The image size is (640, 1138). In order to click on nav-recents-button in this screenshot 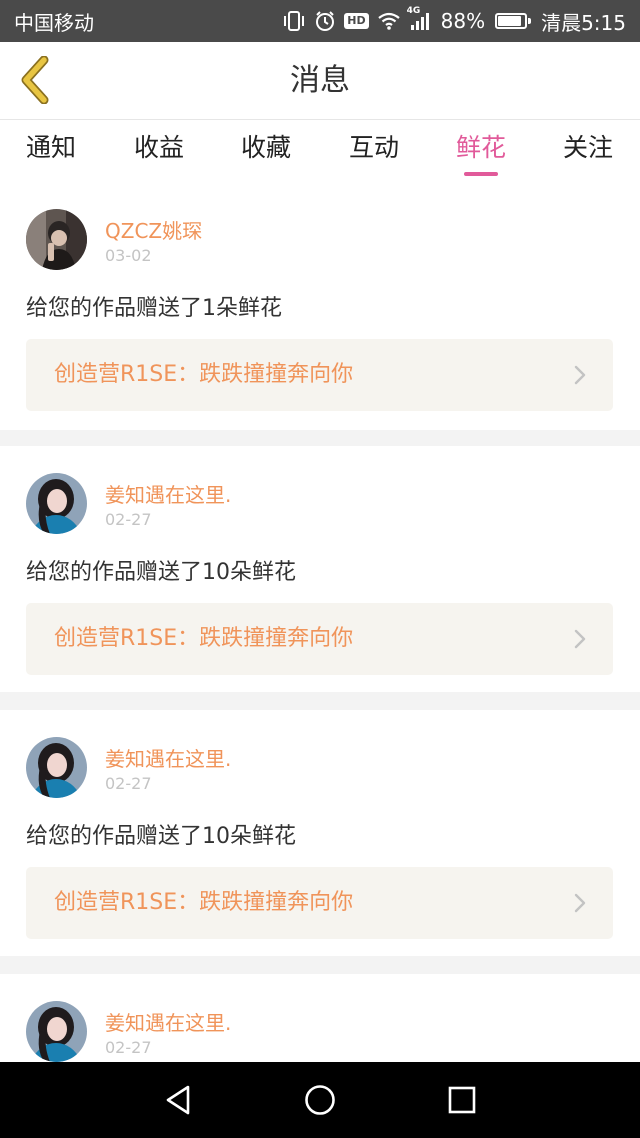, I will do `click(462, 1100)`.